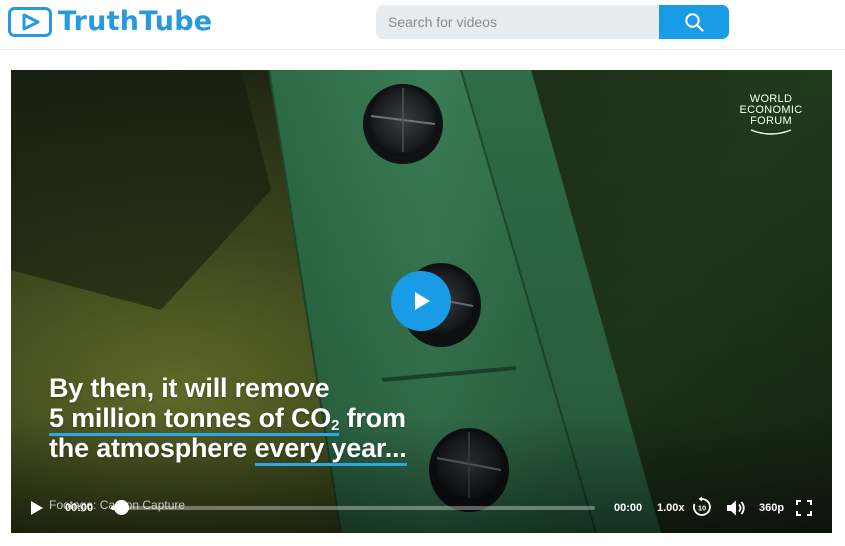  I want to click on rewind-10-icon: 10, so click(702, 506).